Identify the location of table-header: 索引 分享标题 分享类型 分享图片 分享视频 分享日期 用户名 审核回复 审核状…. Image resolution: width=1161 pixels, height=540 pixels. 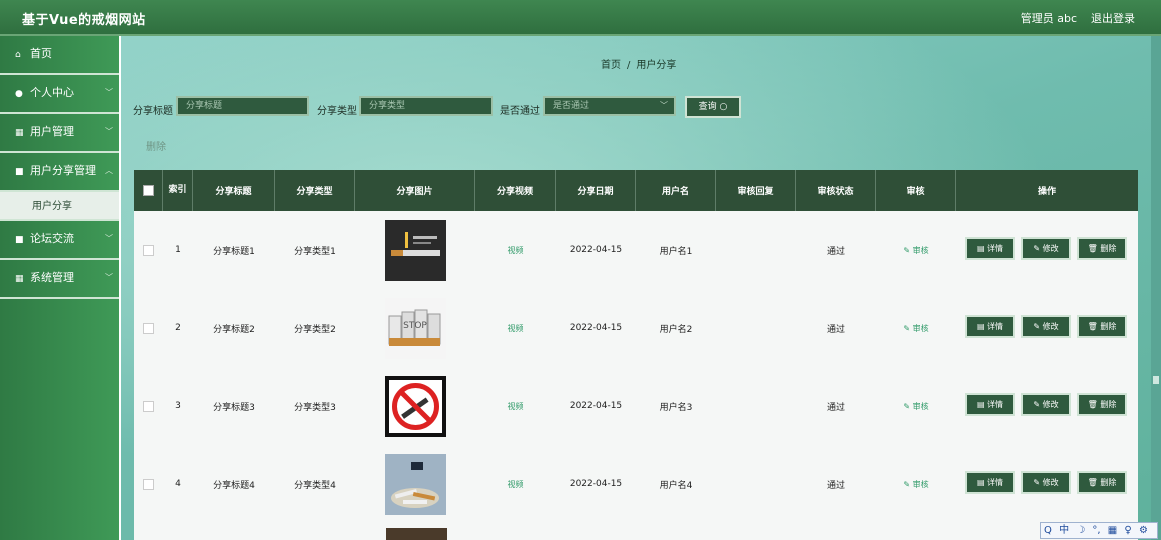
(636, 190).